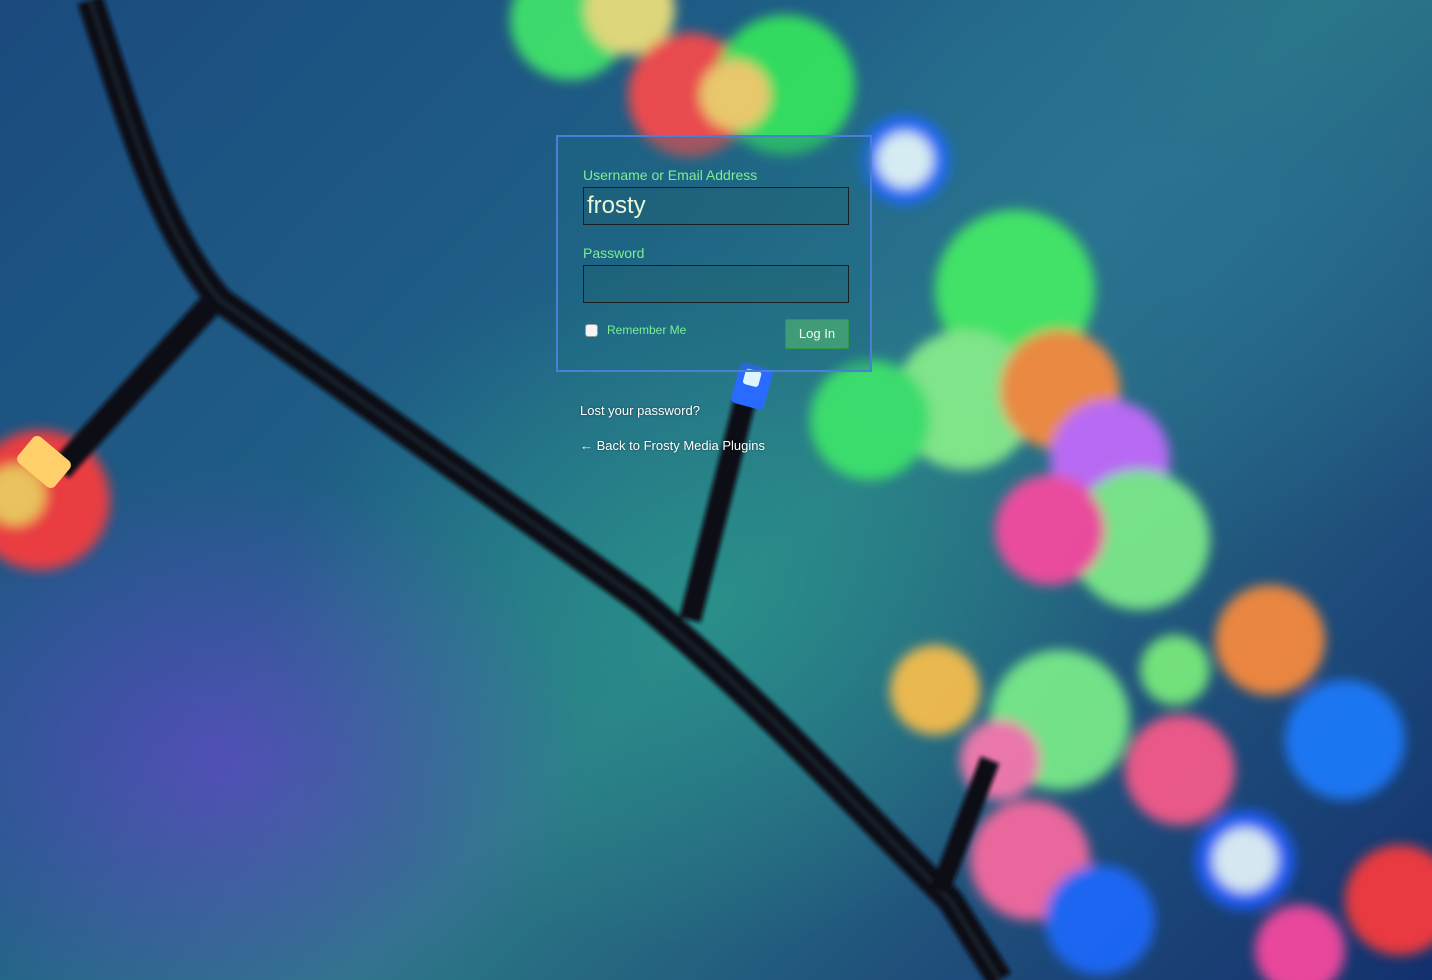 This screenshot has width=1432, height=980. Describe the element at coordinates (680, 445) in the screenshot. I see `back-to-site-label: Back to Frosty Media Plugins` at that location.